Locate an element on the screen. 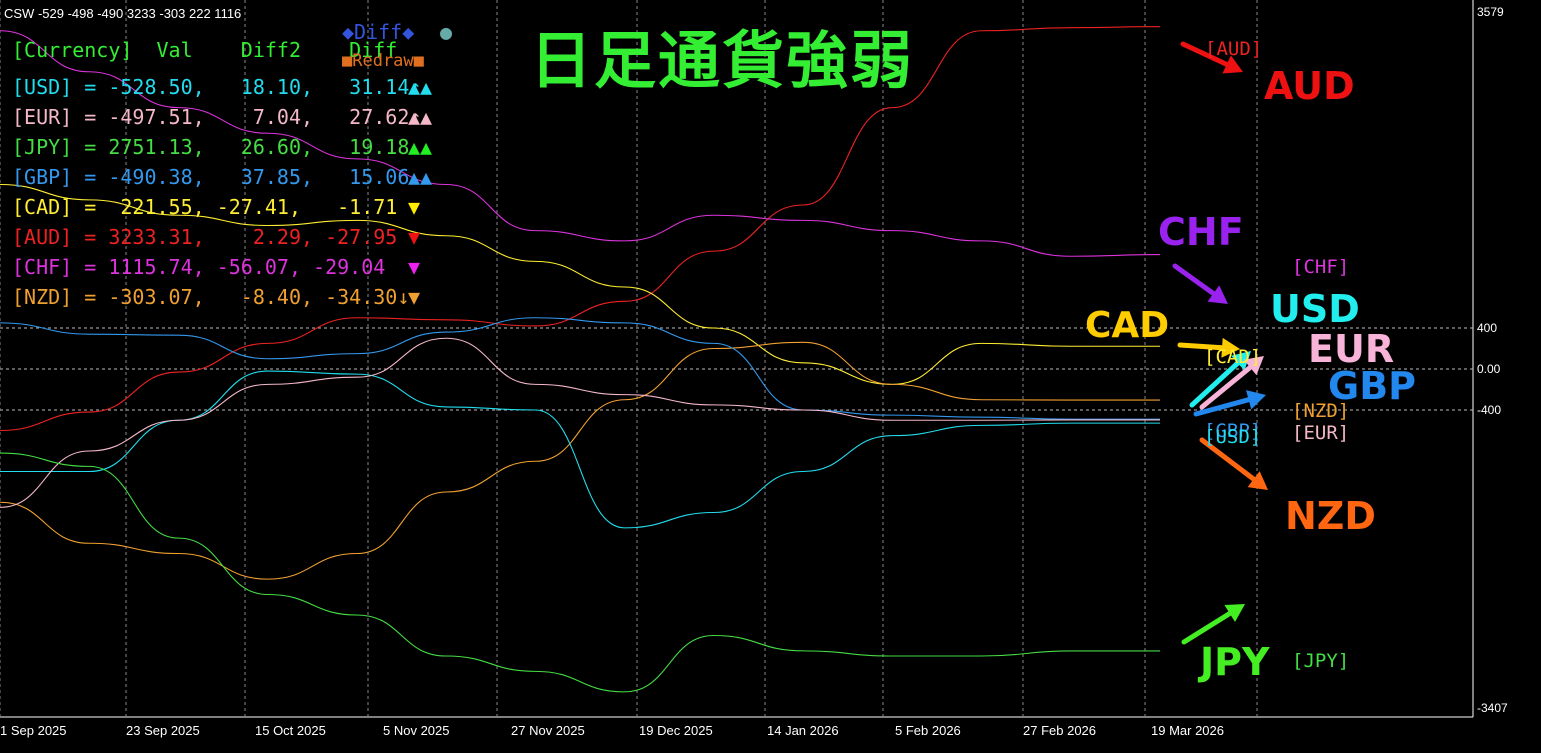  x-tick-label: 27 Feb 2026 is located at coordinates (1060, 730).